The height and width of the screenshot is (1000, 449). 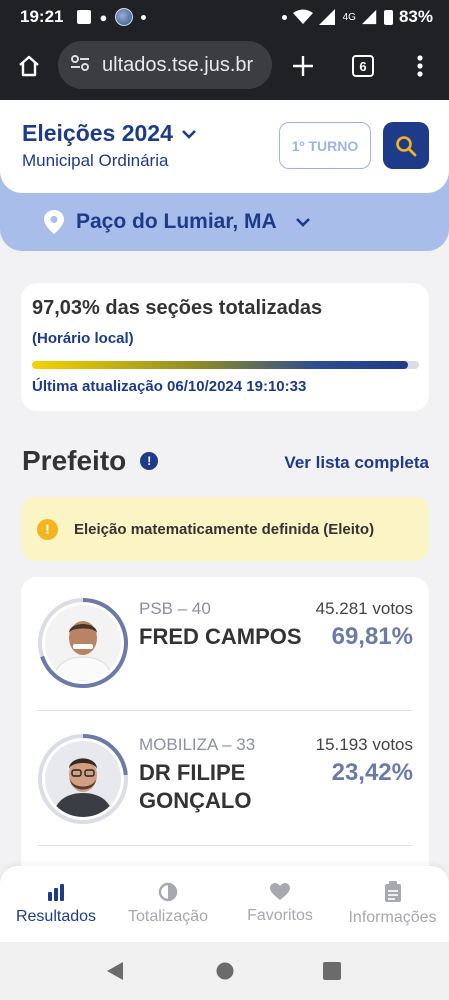 What do you see at coordinates (74, 460) in the screenshot?
I see `office-title: Prefeito` at bounding box center [74, 460].